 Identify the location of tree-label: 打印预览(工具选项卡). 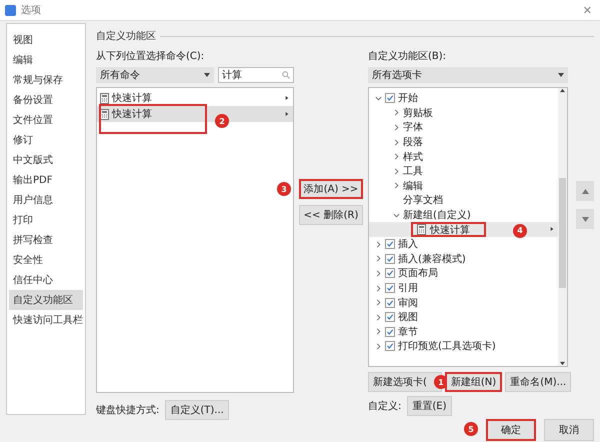
(447, 346).